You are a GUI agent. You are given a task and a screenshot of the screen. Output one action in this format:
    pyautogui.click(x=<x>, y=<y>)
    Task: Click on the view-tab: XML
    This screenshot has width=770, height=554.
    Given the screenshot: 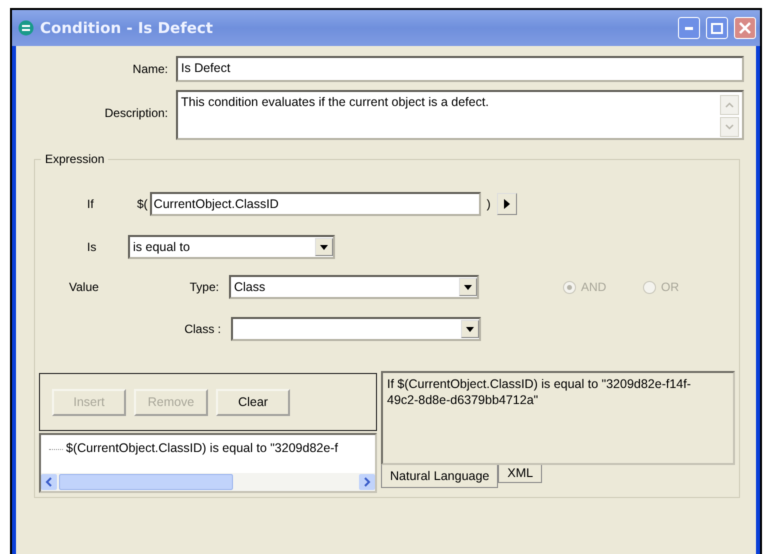 What is the action you would take?
    pyautogui.click(x=520, y=474)
    